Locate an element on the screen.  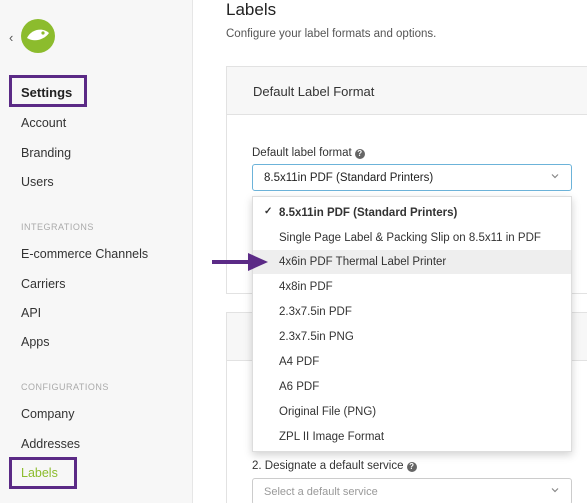
option-label: A6 PDF is located at coordinates (299, 387).